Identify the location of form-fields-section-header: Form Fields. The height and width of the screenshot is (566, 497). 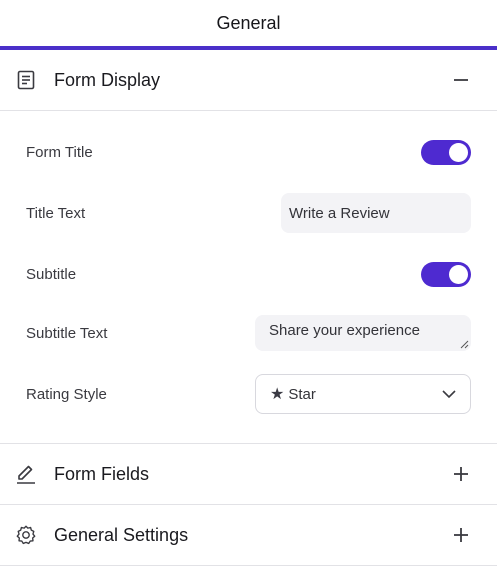
(248, 474).